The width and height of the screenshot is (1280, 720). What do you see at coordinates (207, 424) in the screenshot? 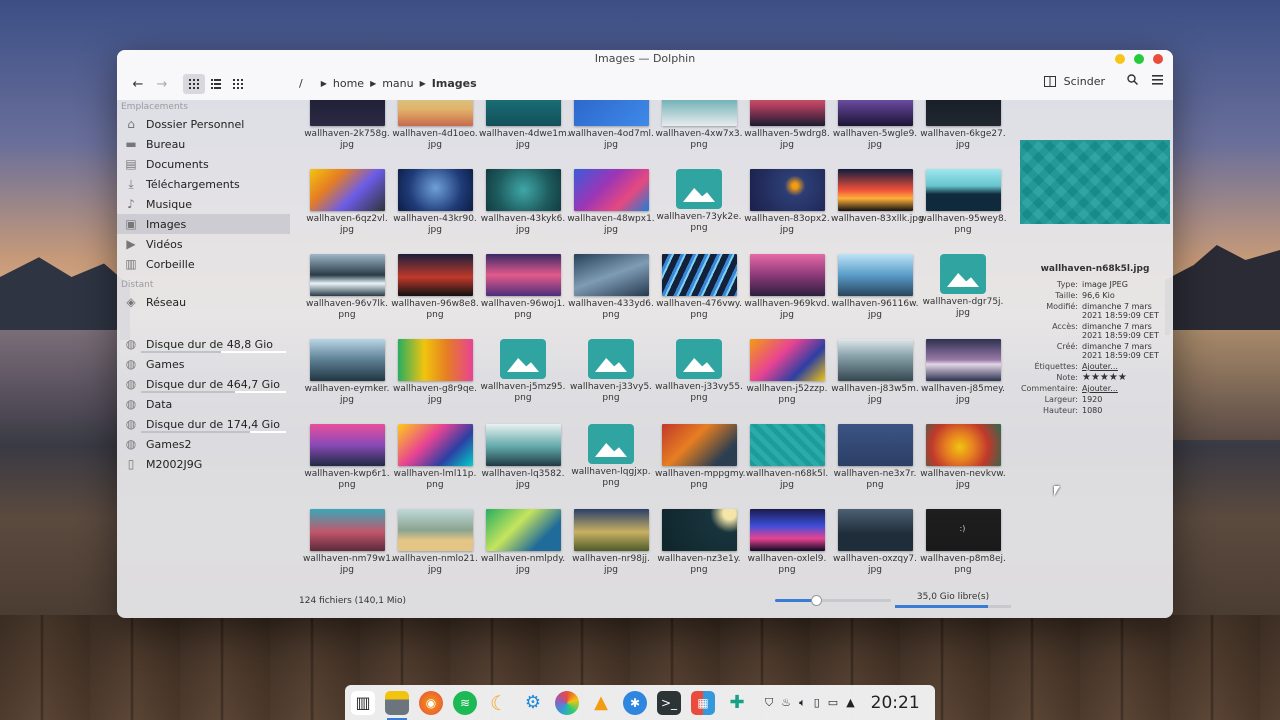
I see `sidebar-device: ◍ Disque dur de 174,4 Gio` at bounding box center [207, 424].